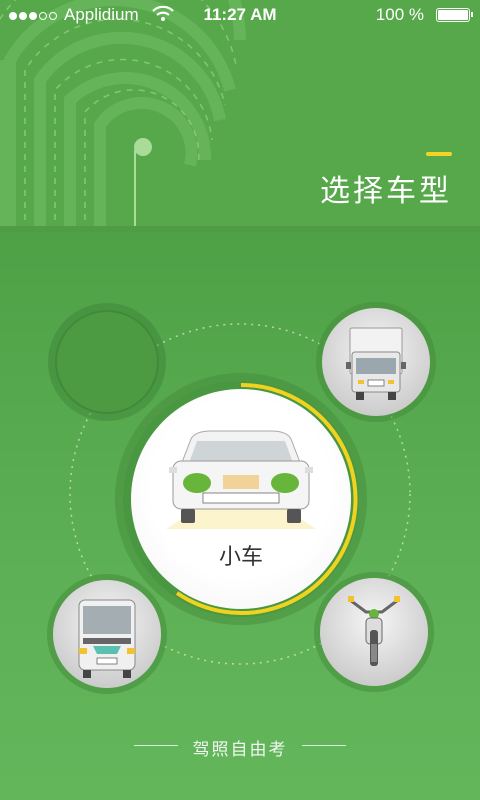  What do you see at coordinates (240, 15) in the screenshot?
I see `status-bar: Applidium 11:27 AM 100 %` at bounding box center [240, 15].